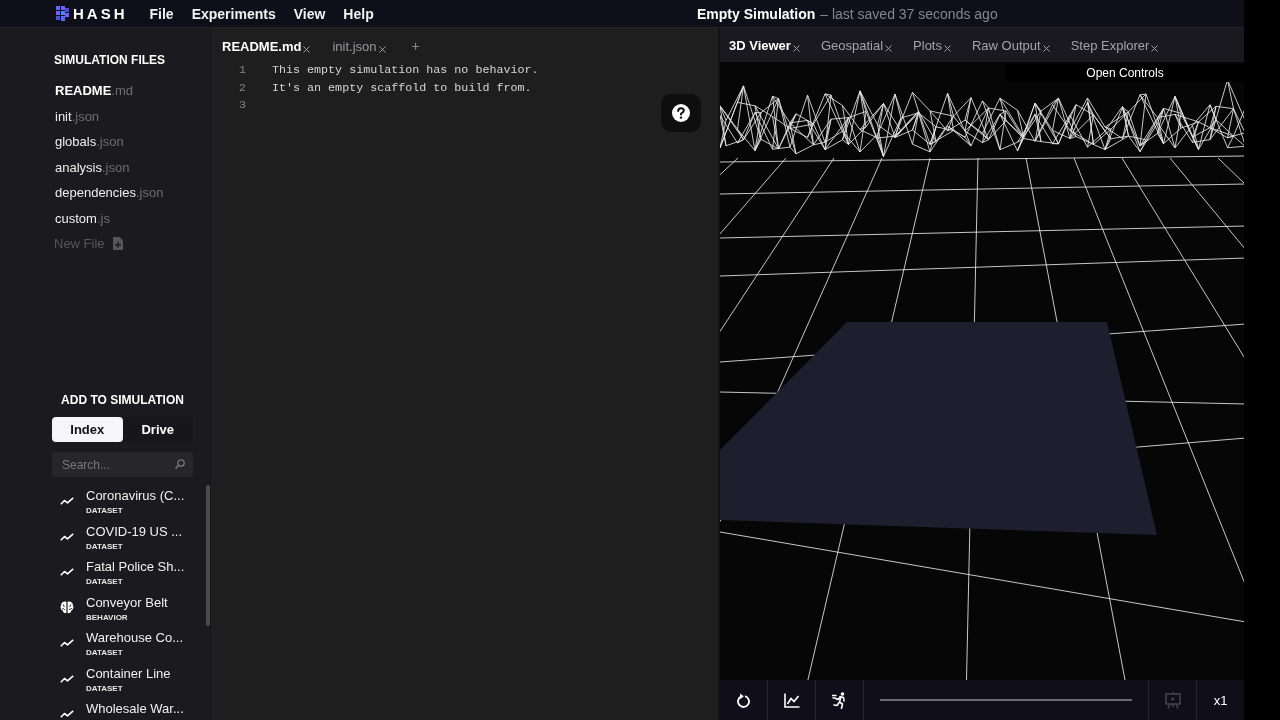 Image resolution: width=1280 pixels, height=720 pixels. I want to click on viewer-tab: Raw Output, so click(1011, 45).